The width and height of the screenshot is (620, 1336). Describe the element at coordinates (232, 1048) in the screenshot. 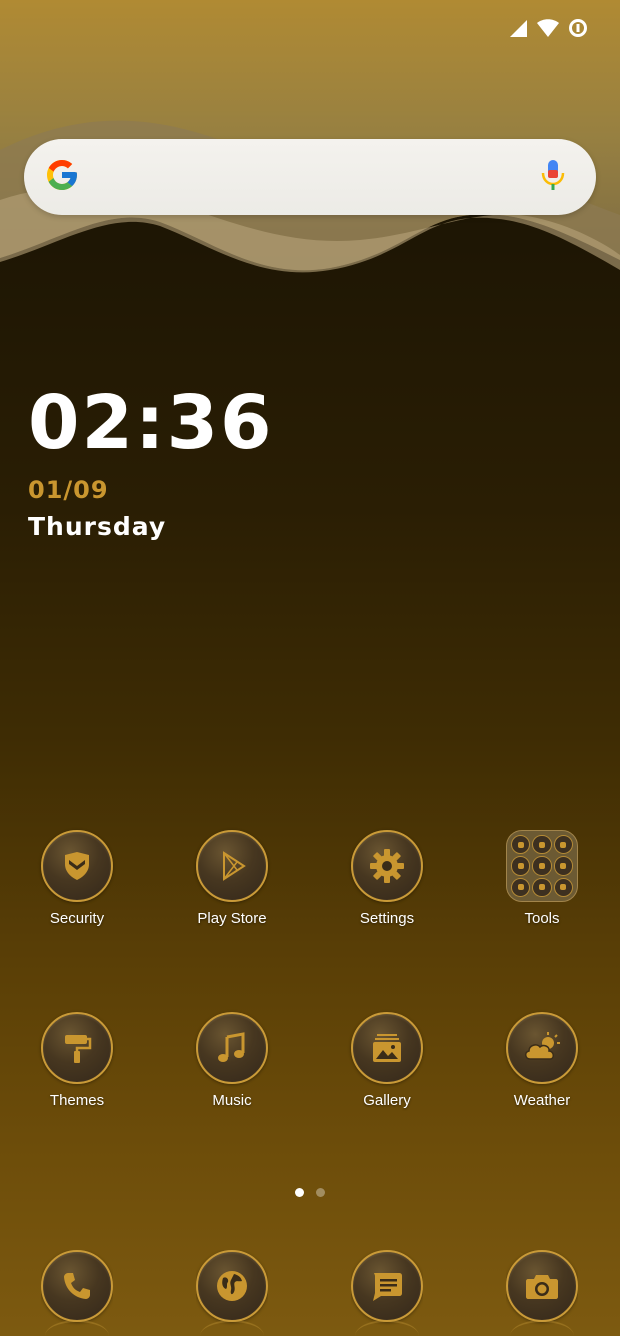

I see `music-note-icon` at that location.